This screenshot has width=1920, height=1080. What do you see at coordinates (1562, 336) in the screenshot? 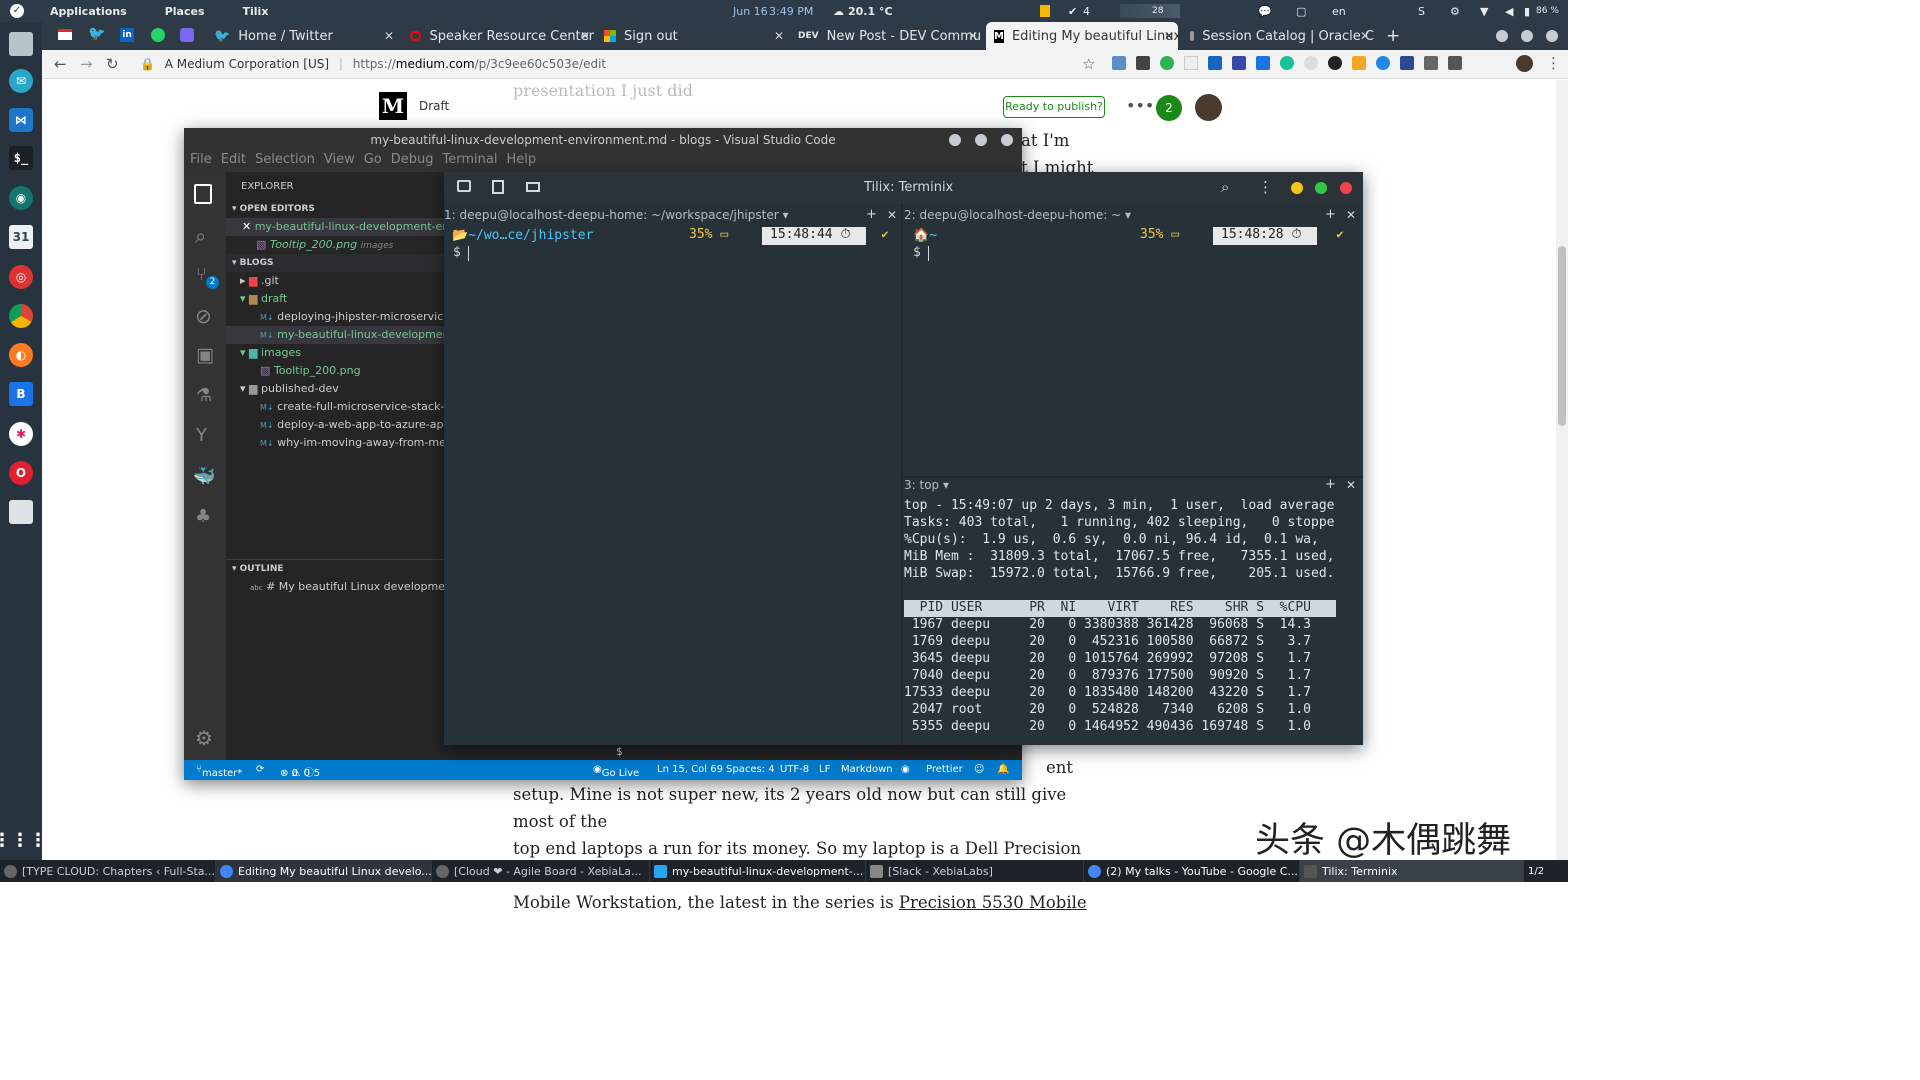
I see `scrollbar-thumb` at bounding box center [1562, 336].